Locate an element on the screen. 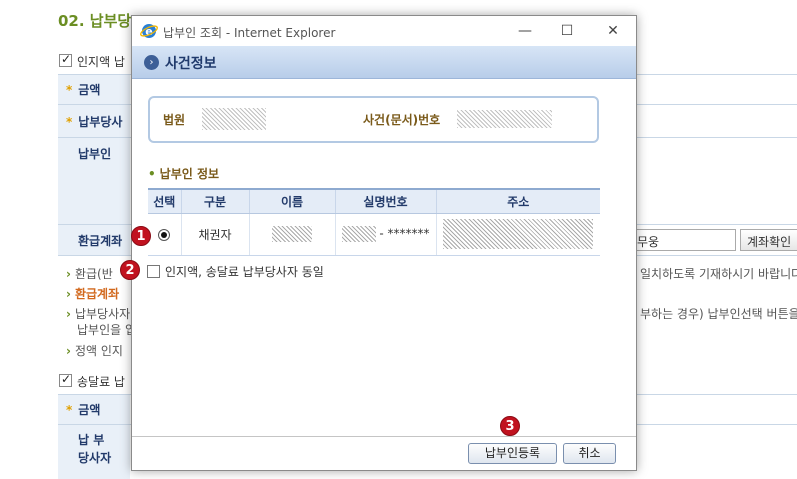 This screenshot has height=479, width=797. case-number-label: 사건(문서)번호 is located at coordinates (402, 120).